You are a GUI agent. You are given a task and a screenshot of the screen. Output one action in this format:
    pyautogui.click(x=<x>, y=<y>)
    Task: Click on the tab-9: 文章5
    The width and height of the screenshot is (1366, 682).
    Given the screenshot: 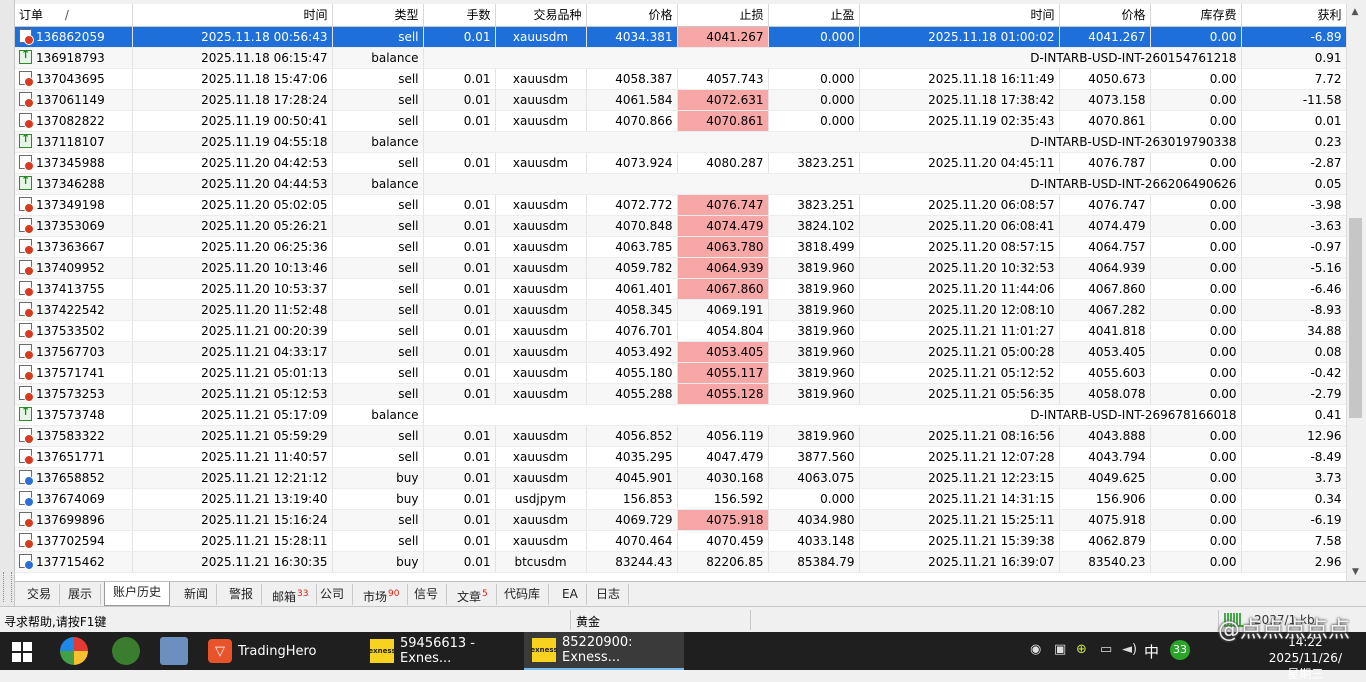 What is the action you would take?
    pyautogui.click(x=473, y=594)
    